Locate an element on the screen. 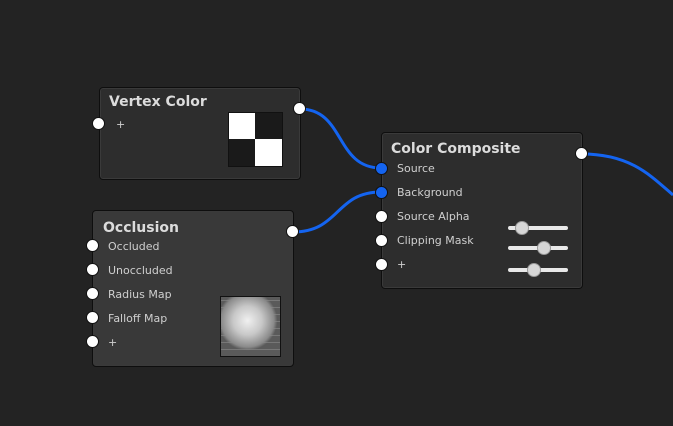 The height and width of the screenshot is (426, 673). node-title: Occlusion is located at coordinates (141, 228).